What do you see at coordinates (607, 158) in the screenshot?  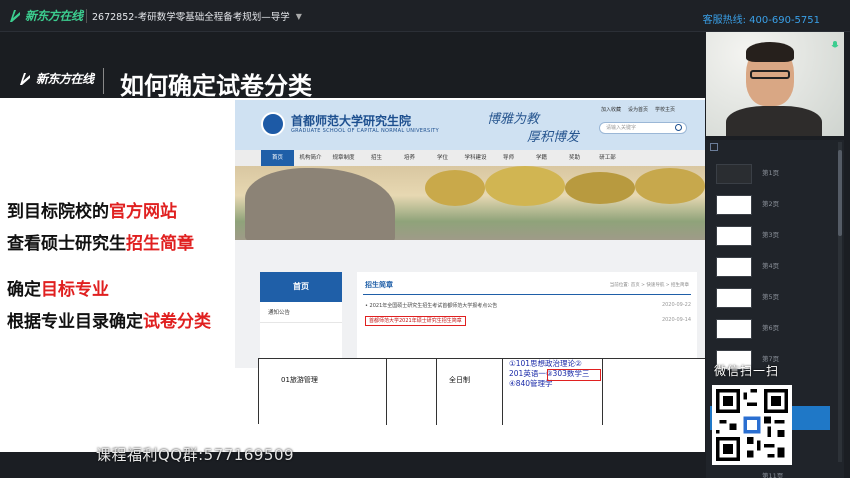 I see `website-nav-item: 研工部` at bounding box center [607, 158].